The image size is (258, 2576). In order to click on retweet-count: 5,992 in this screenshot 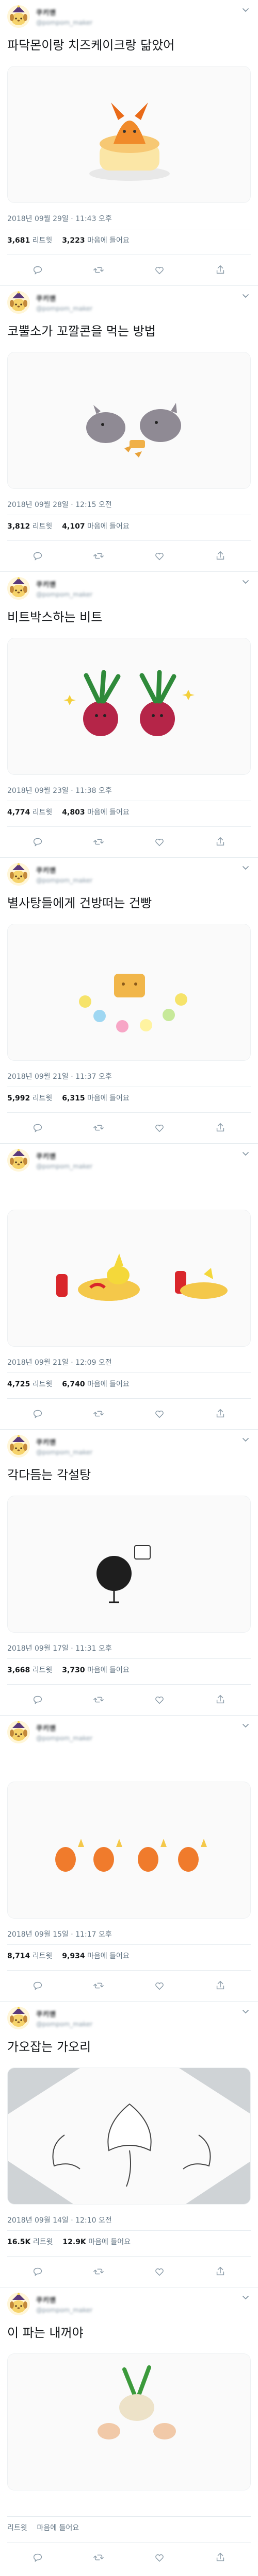, I will do `click(18, 1098)`.